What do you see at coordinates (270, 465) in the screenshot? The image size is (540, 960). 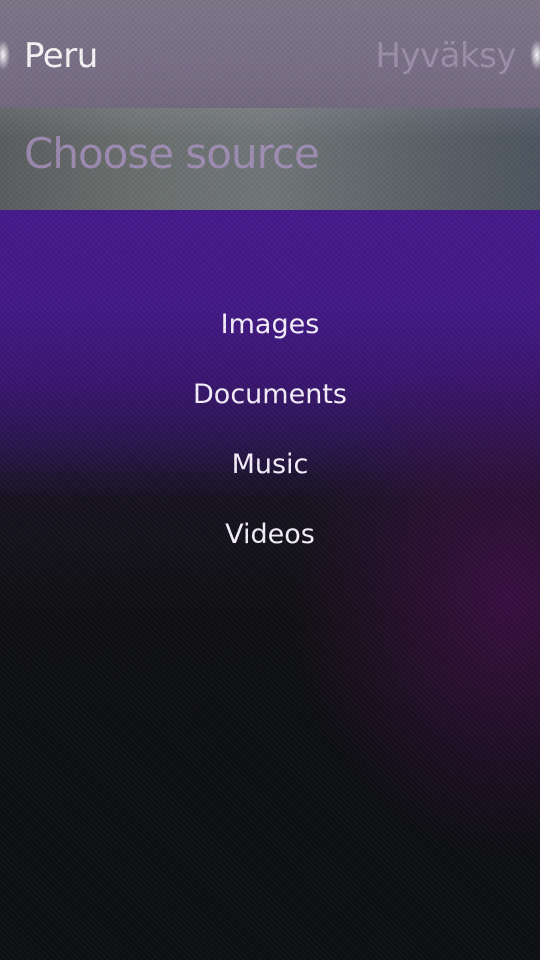 I see `menu-item-music: Music` at bounding box center [270, 465].